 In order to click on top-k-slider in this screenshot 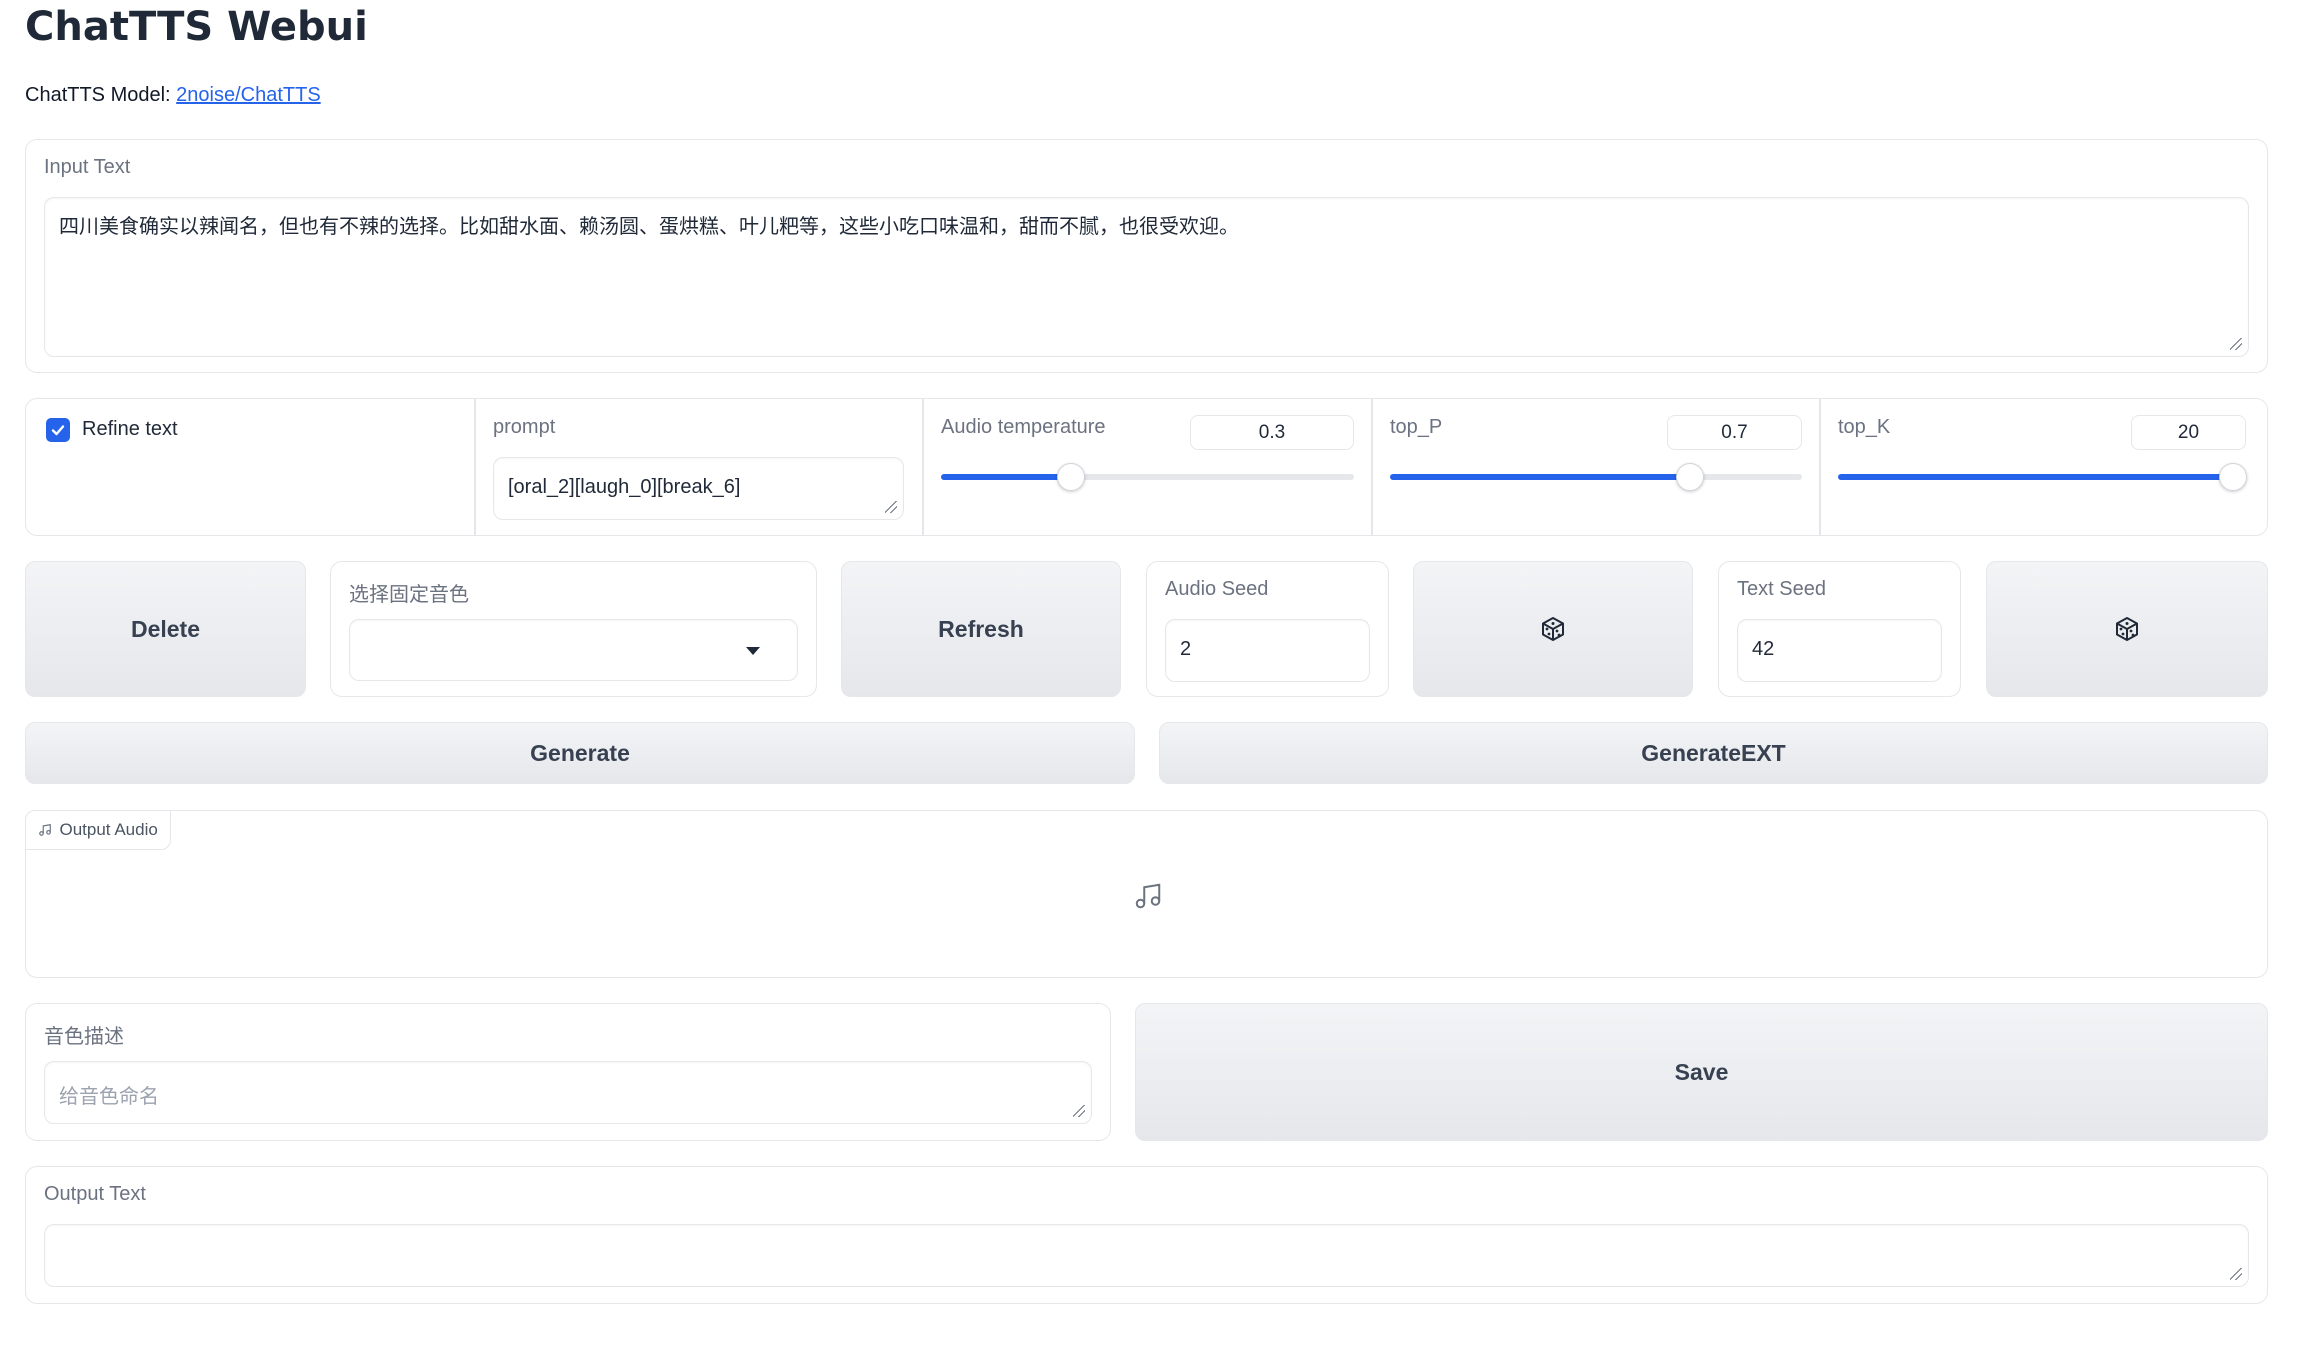, I will do `click(2042, 477)`.